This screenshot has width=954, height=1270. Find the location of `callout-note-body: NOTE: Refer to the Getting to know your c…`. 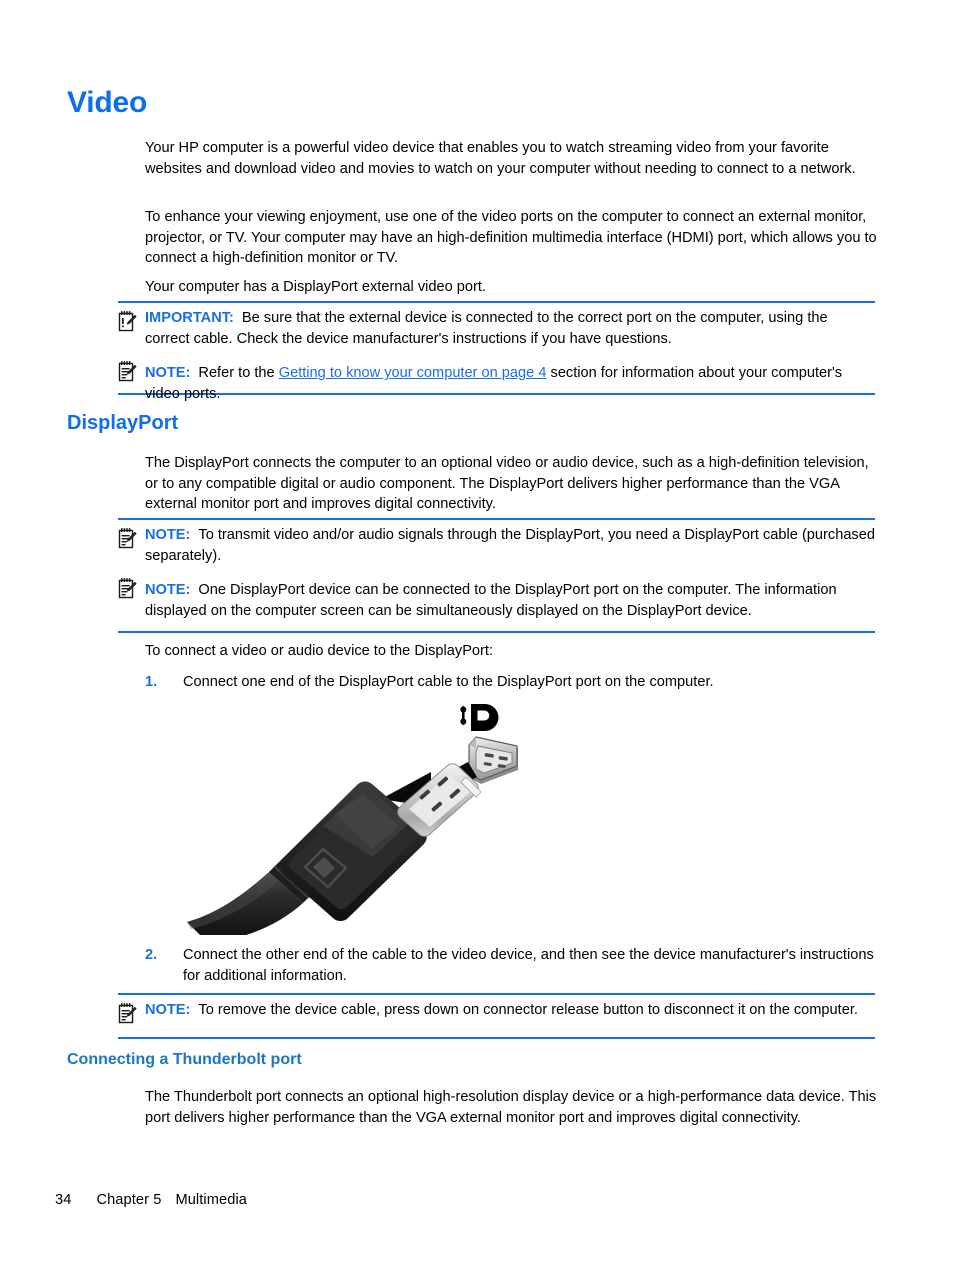

callout-note-body: NOTE: Refer to the Getting to know your c… is located at coordinates (510, 383).